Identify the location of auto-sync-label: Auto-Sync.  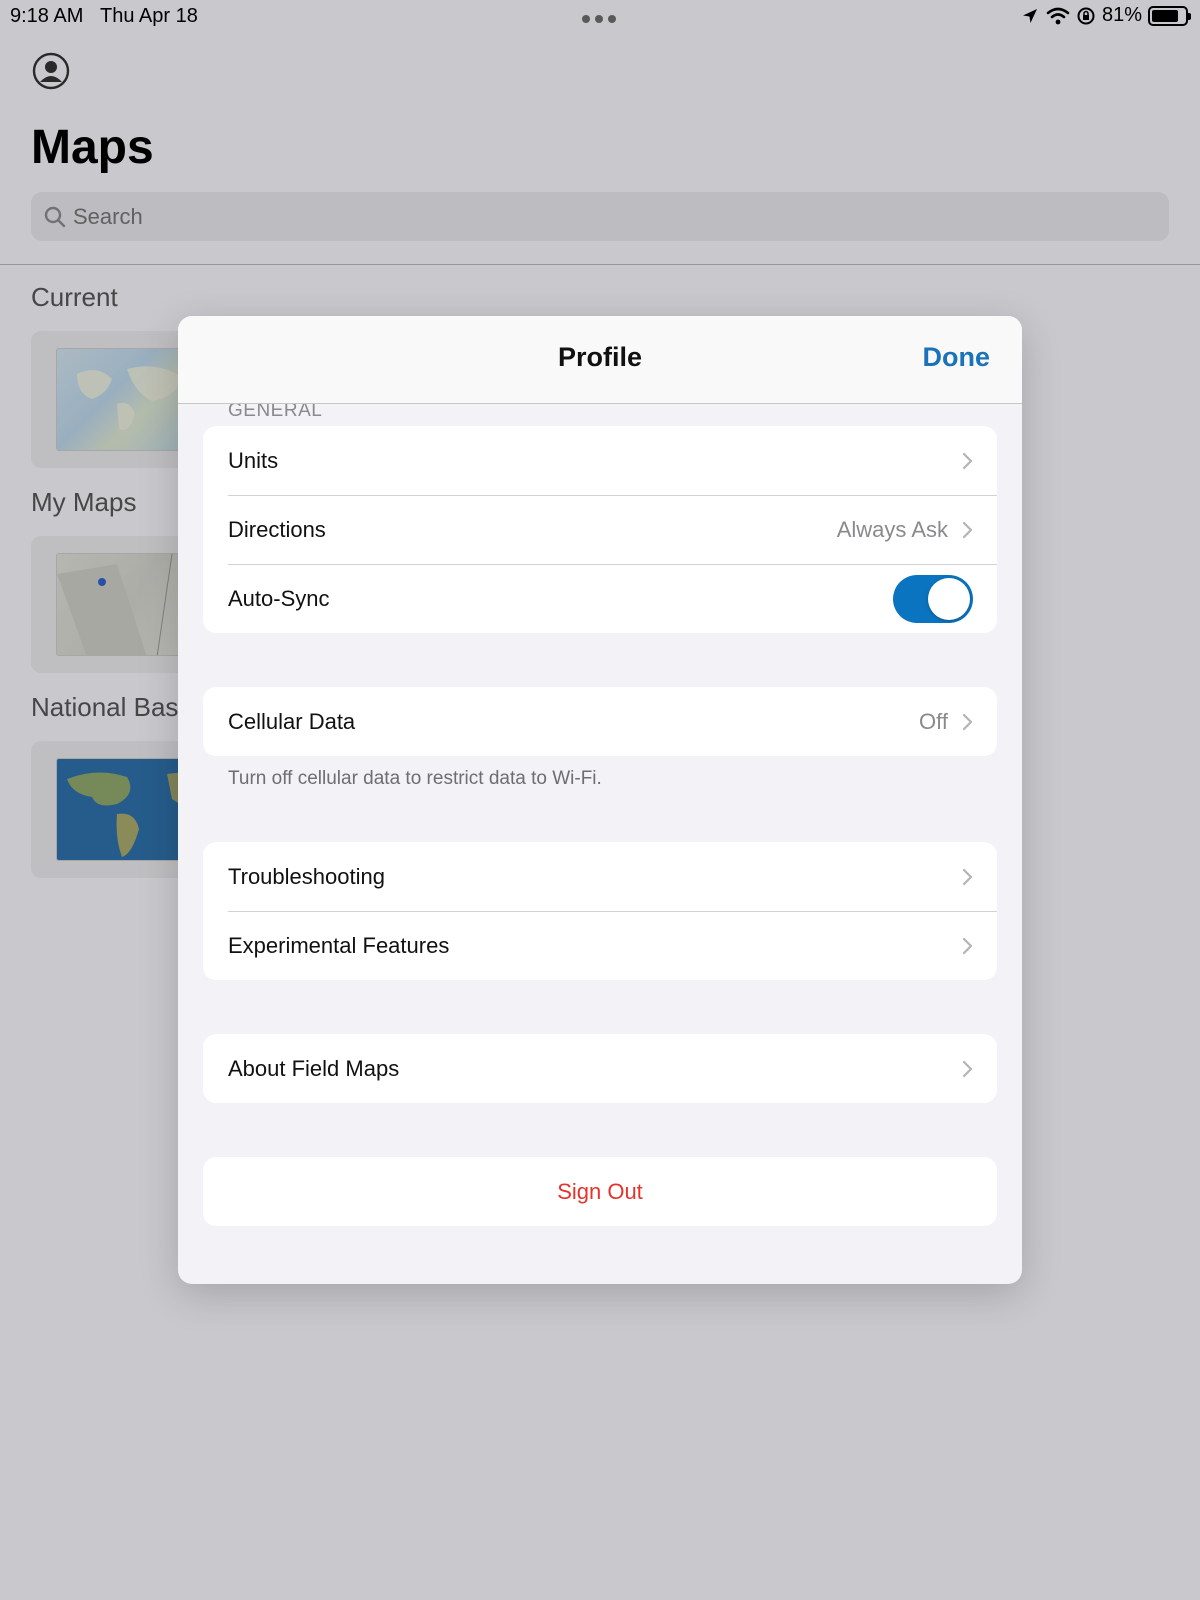
(279, 598).